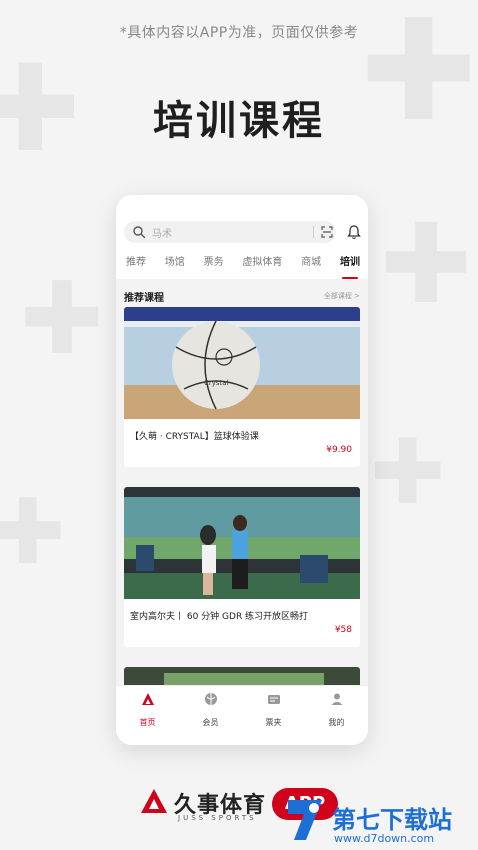  I want to click on home-icon, so click(147, 699).